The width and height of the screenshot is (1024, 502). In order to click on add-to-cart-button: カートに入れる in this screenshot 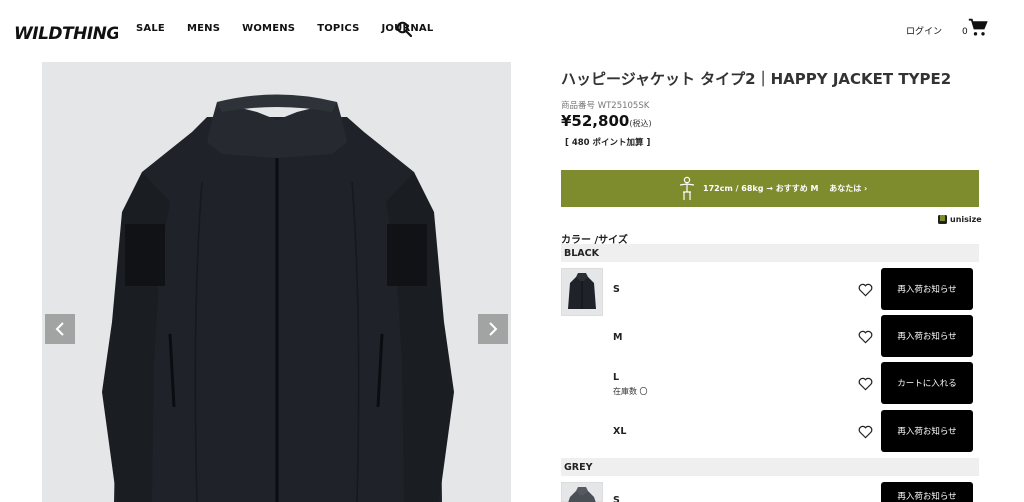, I will do `click(927, 383)`.